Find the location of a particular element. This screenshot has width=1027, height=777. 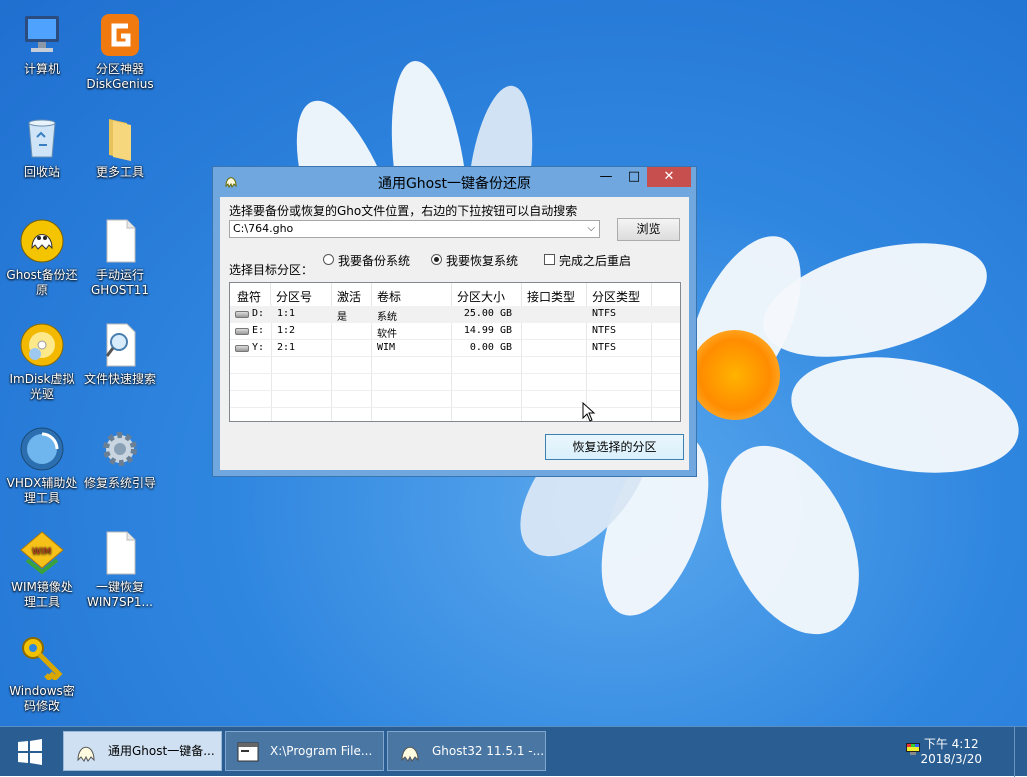

reboot-checkbox-label: 完成之后重启 is located at coordinates (595, 260).